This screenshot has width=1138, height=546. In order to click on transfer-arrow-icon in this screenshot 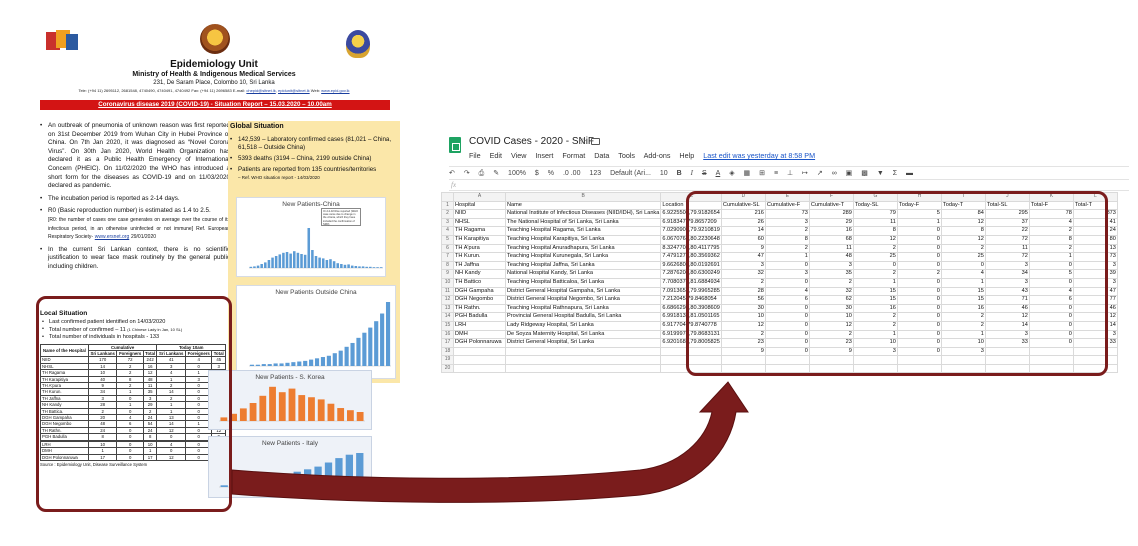, I will do `click(490, 442)`.